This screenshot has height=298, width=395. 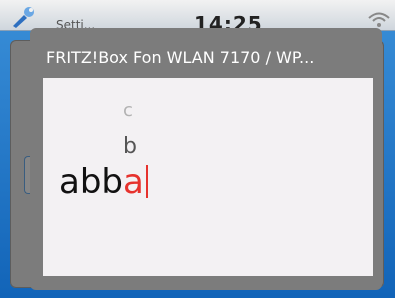 I want to click on entry-current-character: a, so click(x=133, y=182).